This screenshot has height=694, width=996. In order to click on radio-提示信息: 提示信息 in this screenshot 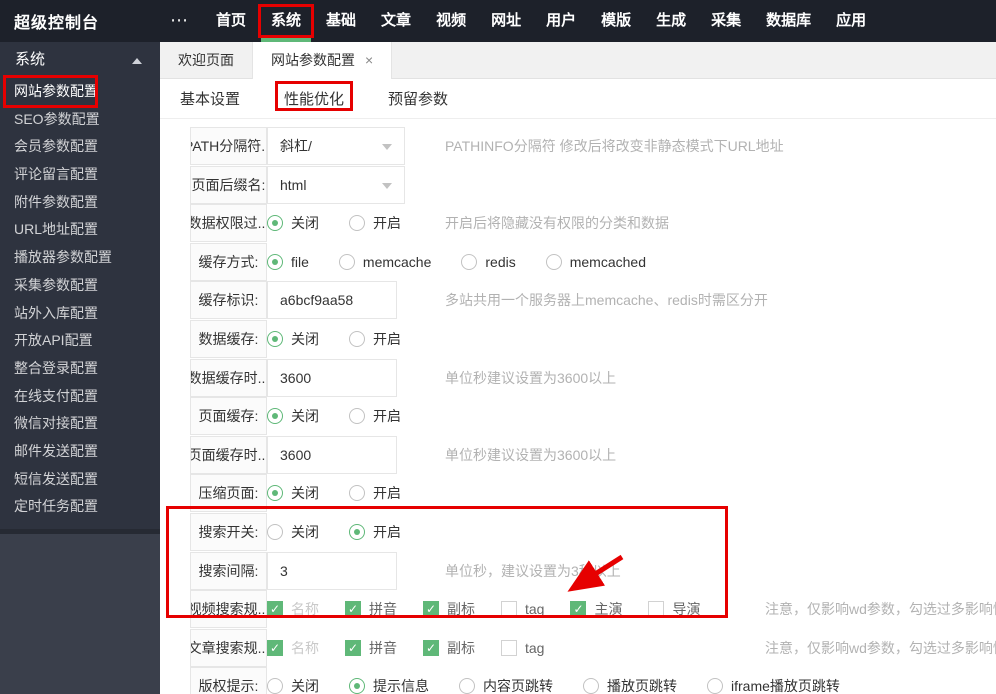, I will do `click(389, 685)`.